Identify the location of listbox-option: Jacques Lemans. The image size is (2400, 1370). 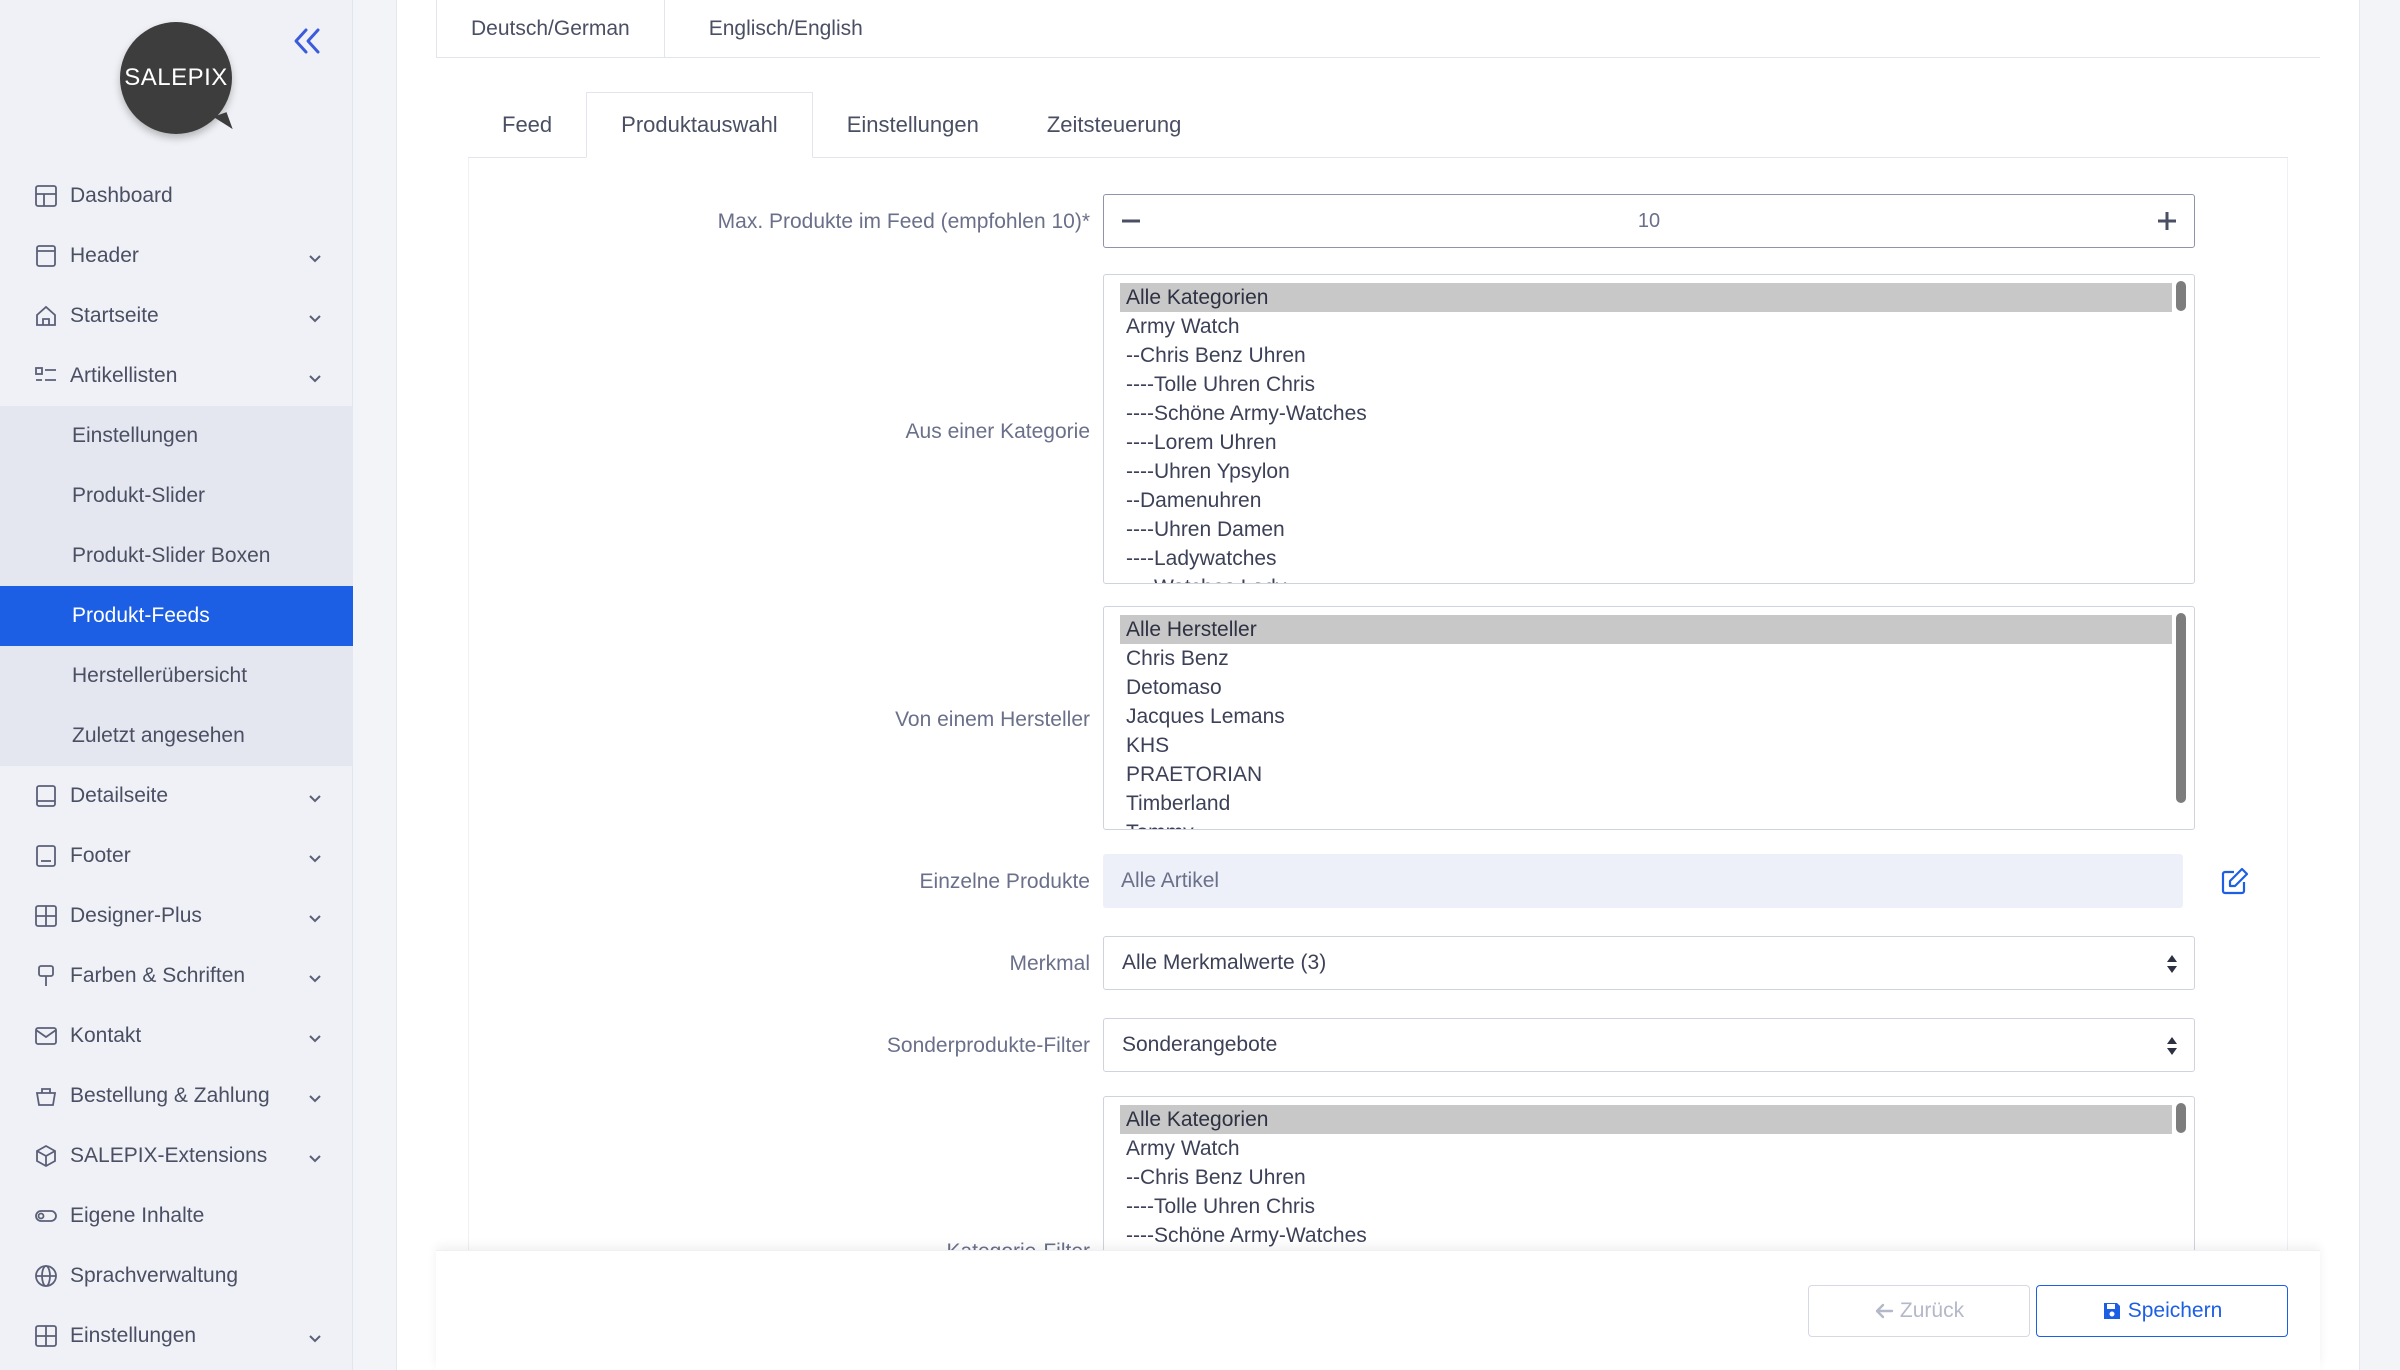
(1646, 716).